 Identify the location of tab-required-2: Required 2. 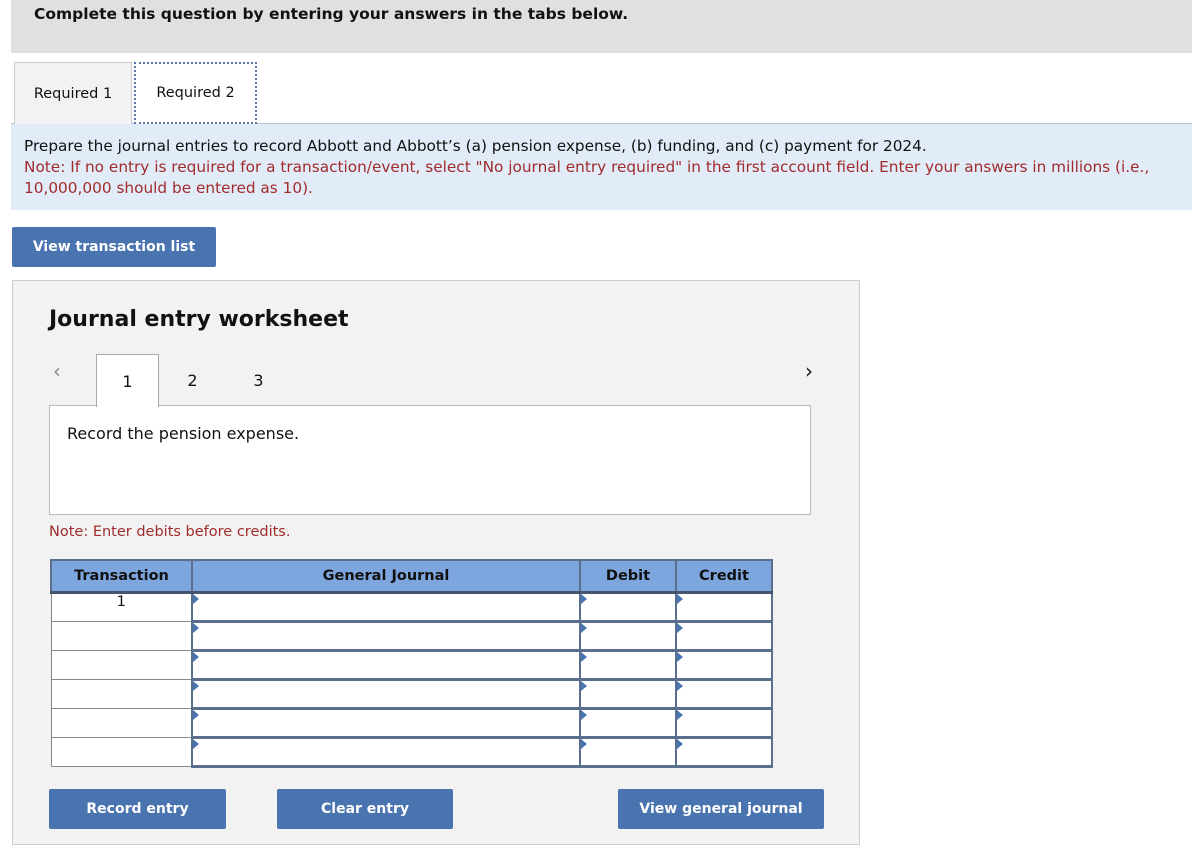
(195, 93).